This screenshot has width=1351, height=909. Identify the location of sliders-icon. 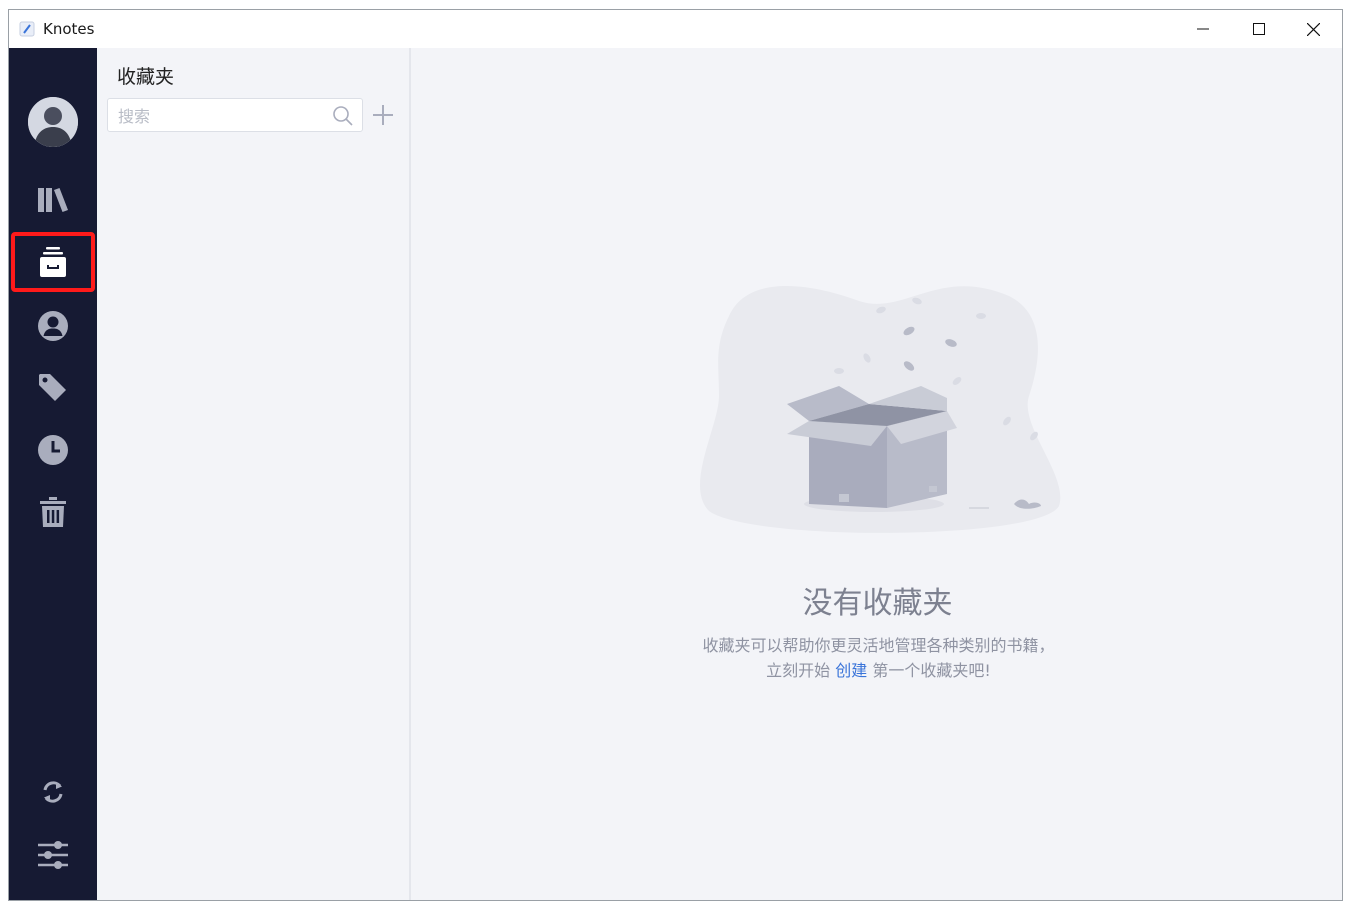
(53, 855).